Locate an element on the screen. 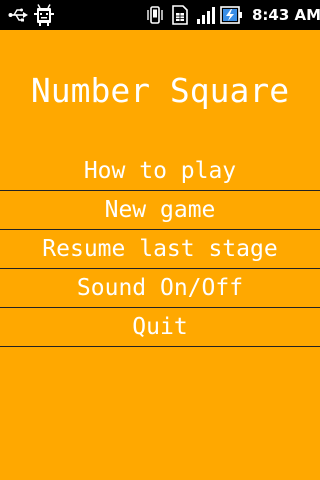 The image size is (320, 480). vibrate-icon is located at coordinates (155, 15).